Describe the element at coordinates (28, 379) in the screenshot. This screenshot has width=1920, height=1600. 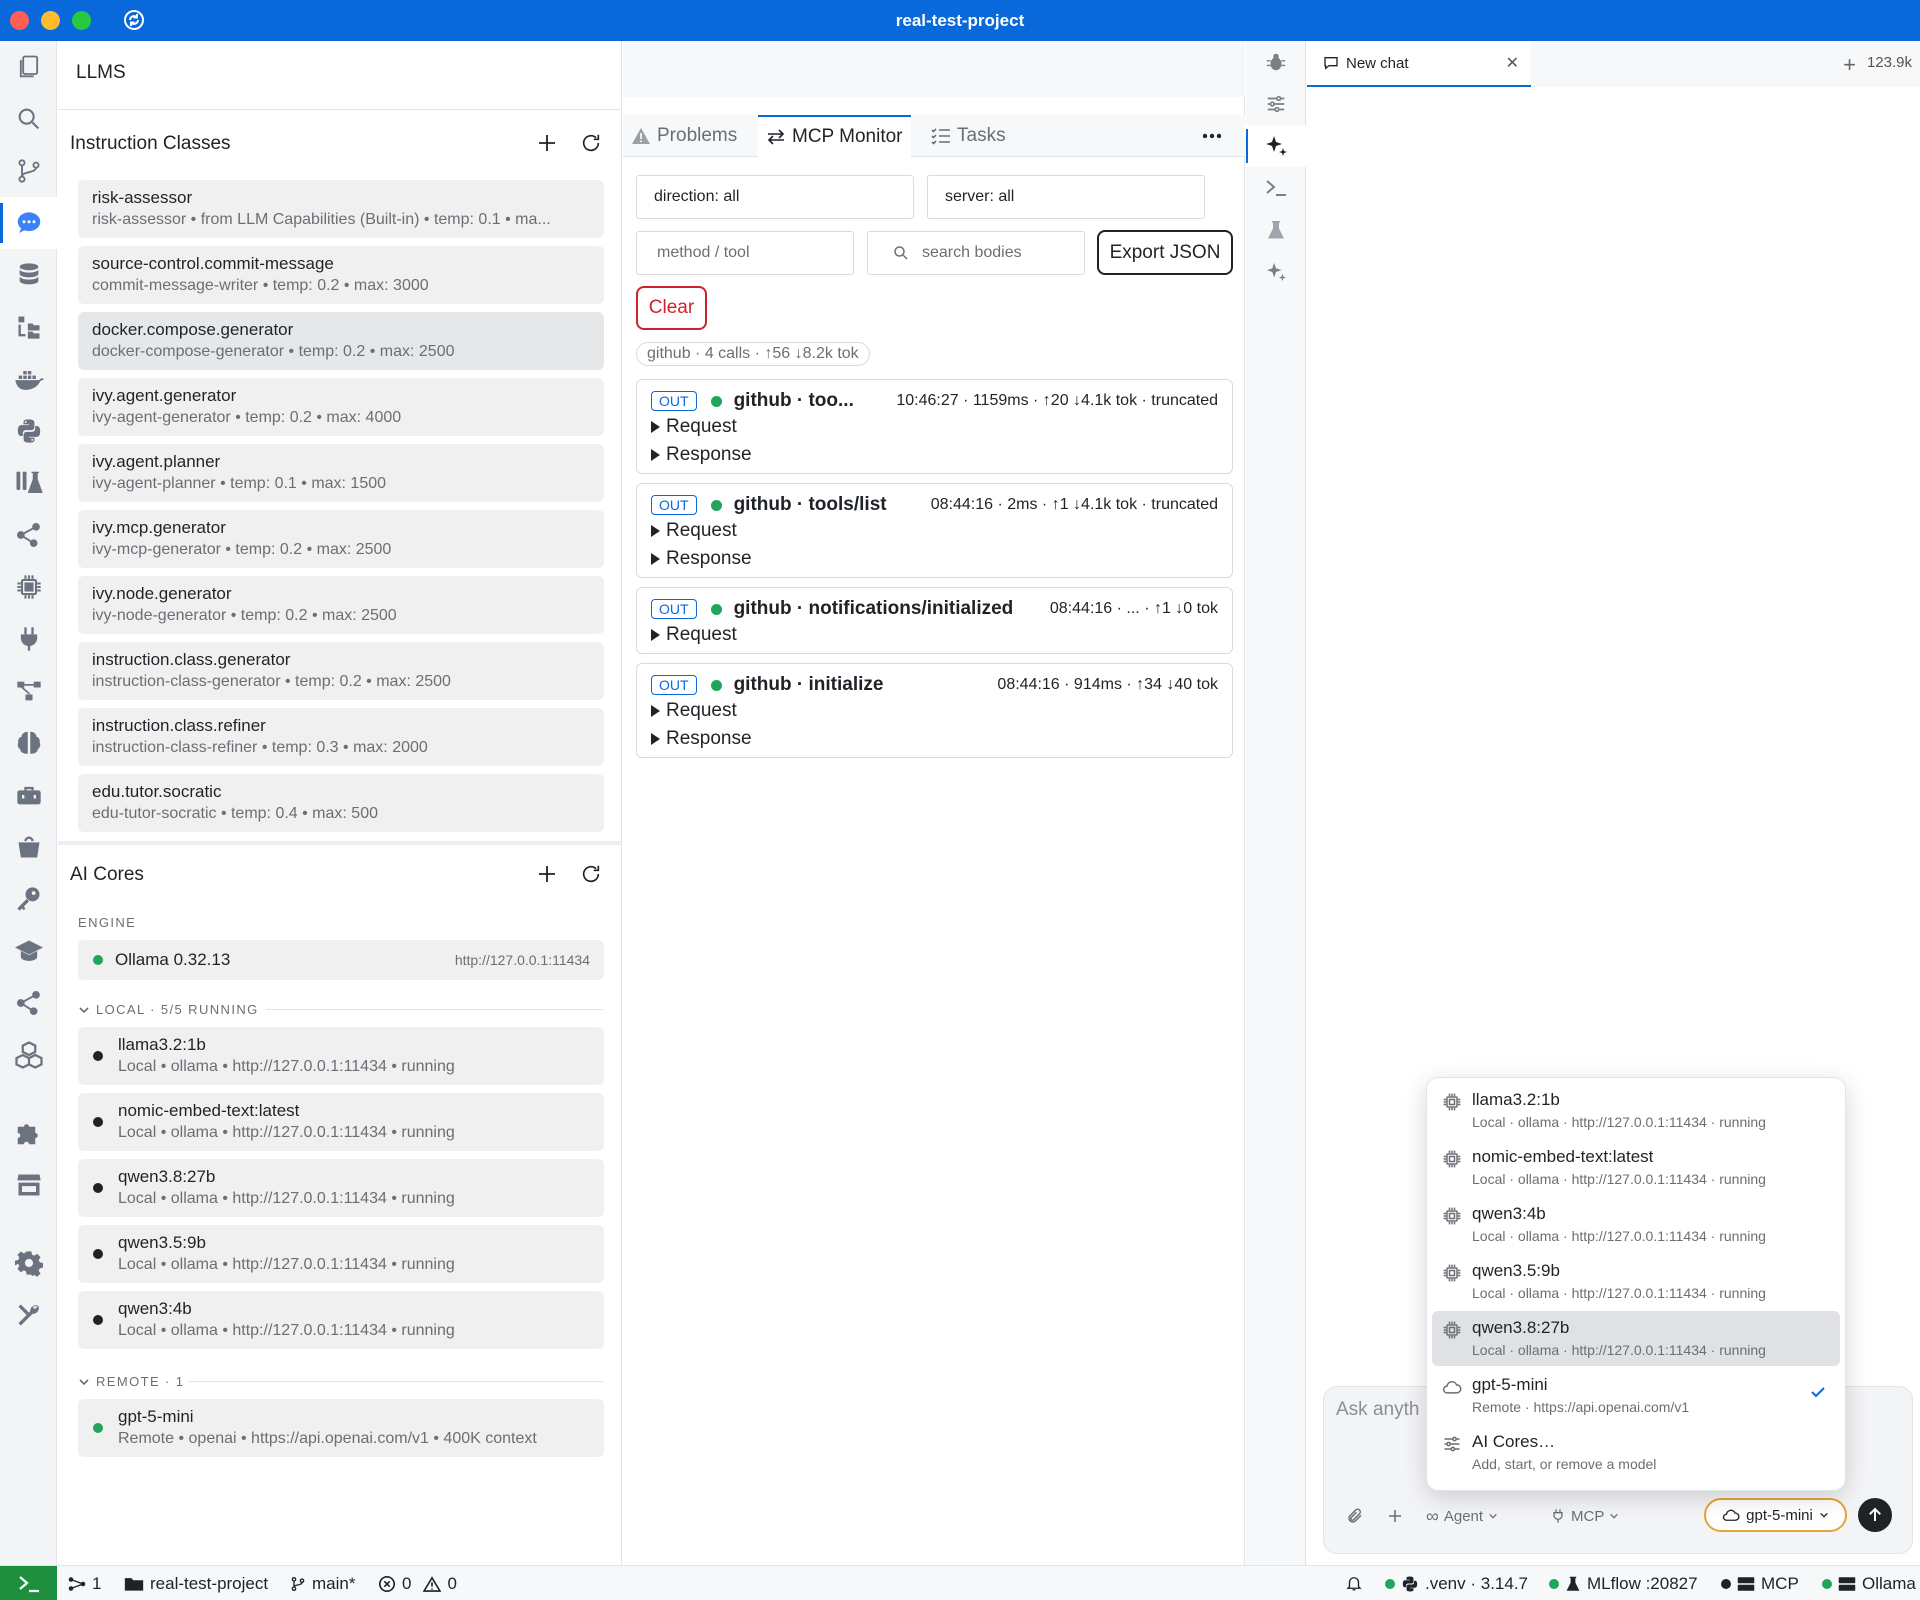
I see `docker-icon` at that location.